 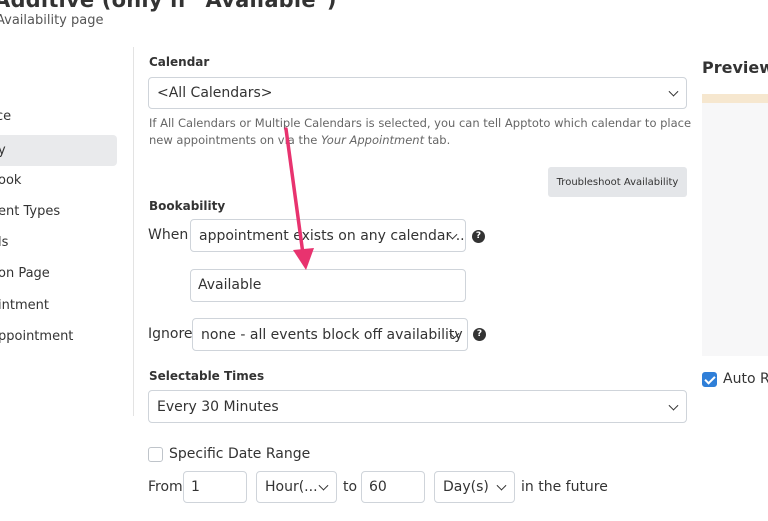 What do you see at coordinates (230, 285) in the screenshot?
I see `availability-keyword-value: Available` at bounding box center [230, 285].